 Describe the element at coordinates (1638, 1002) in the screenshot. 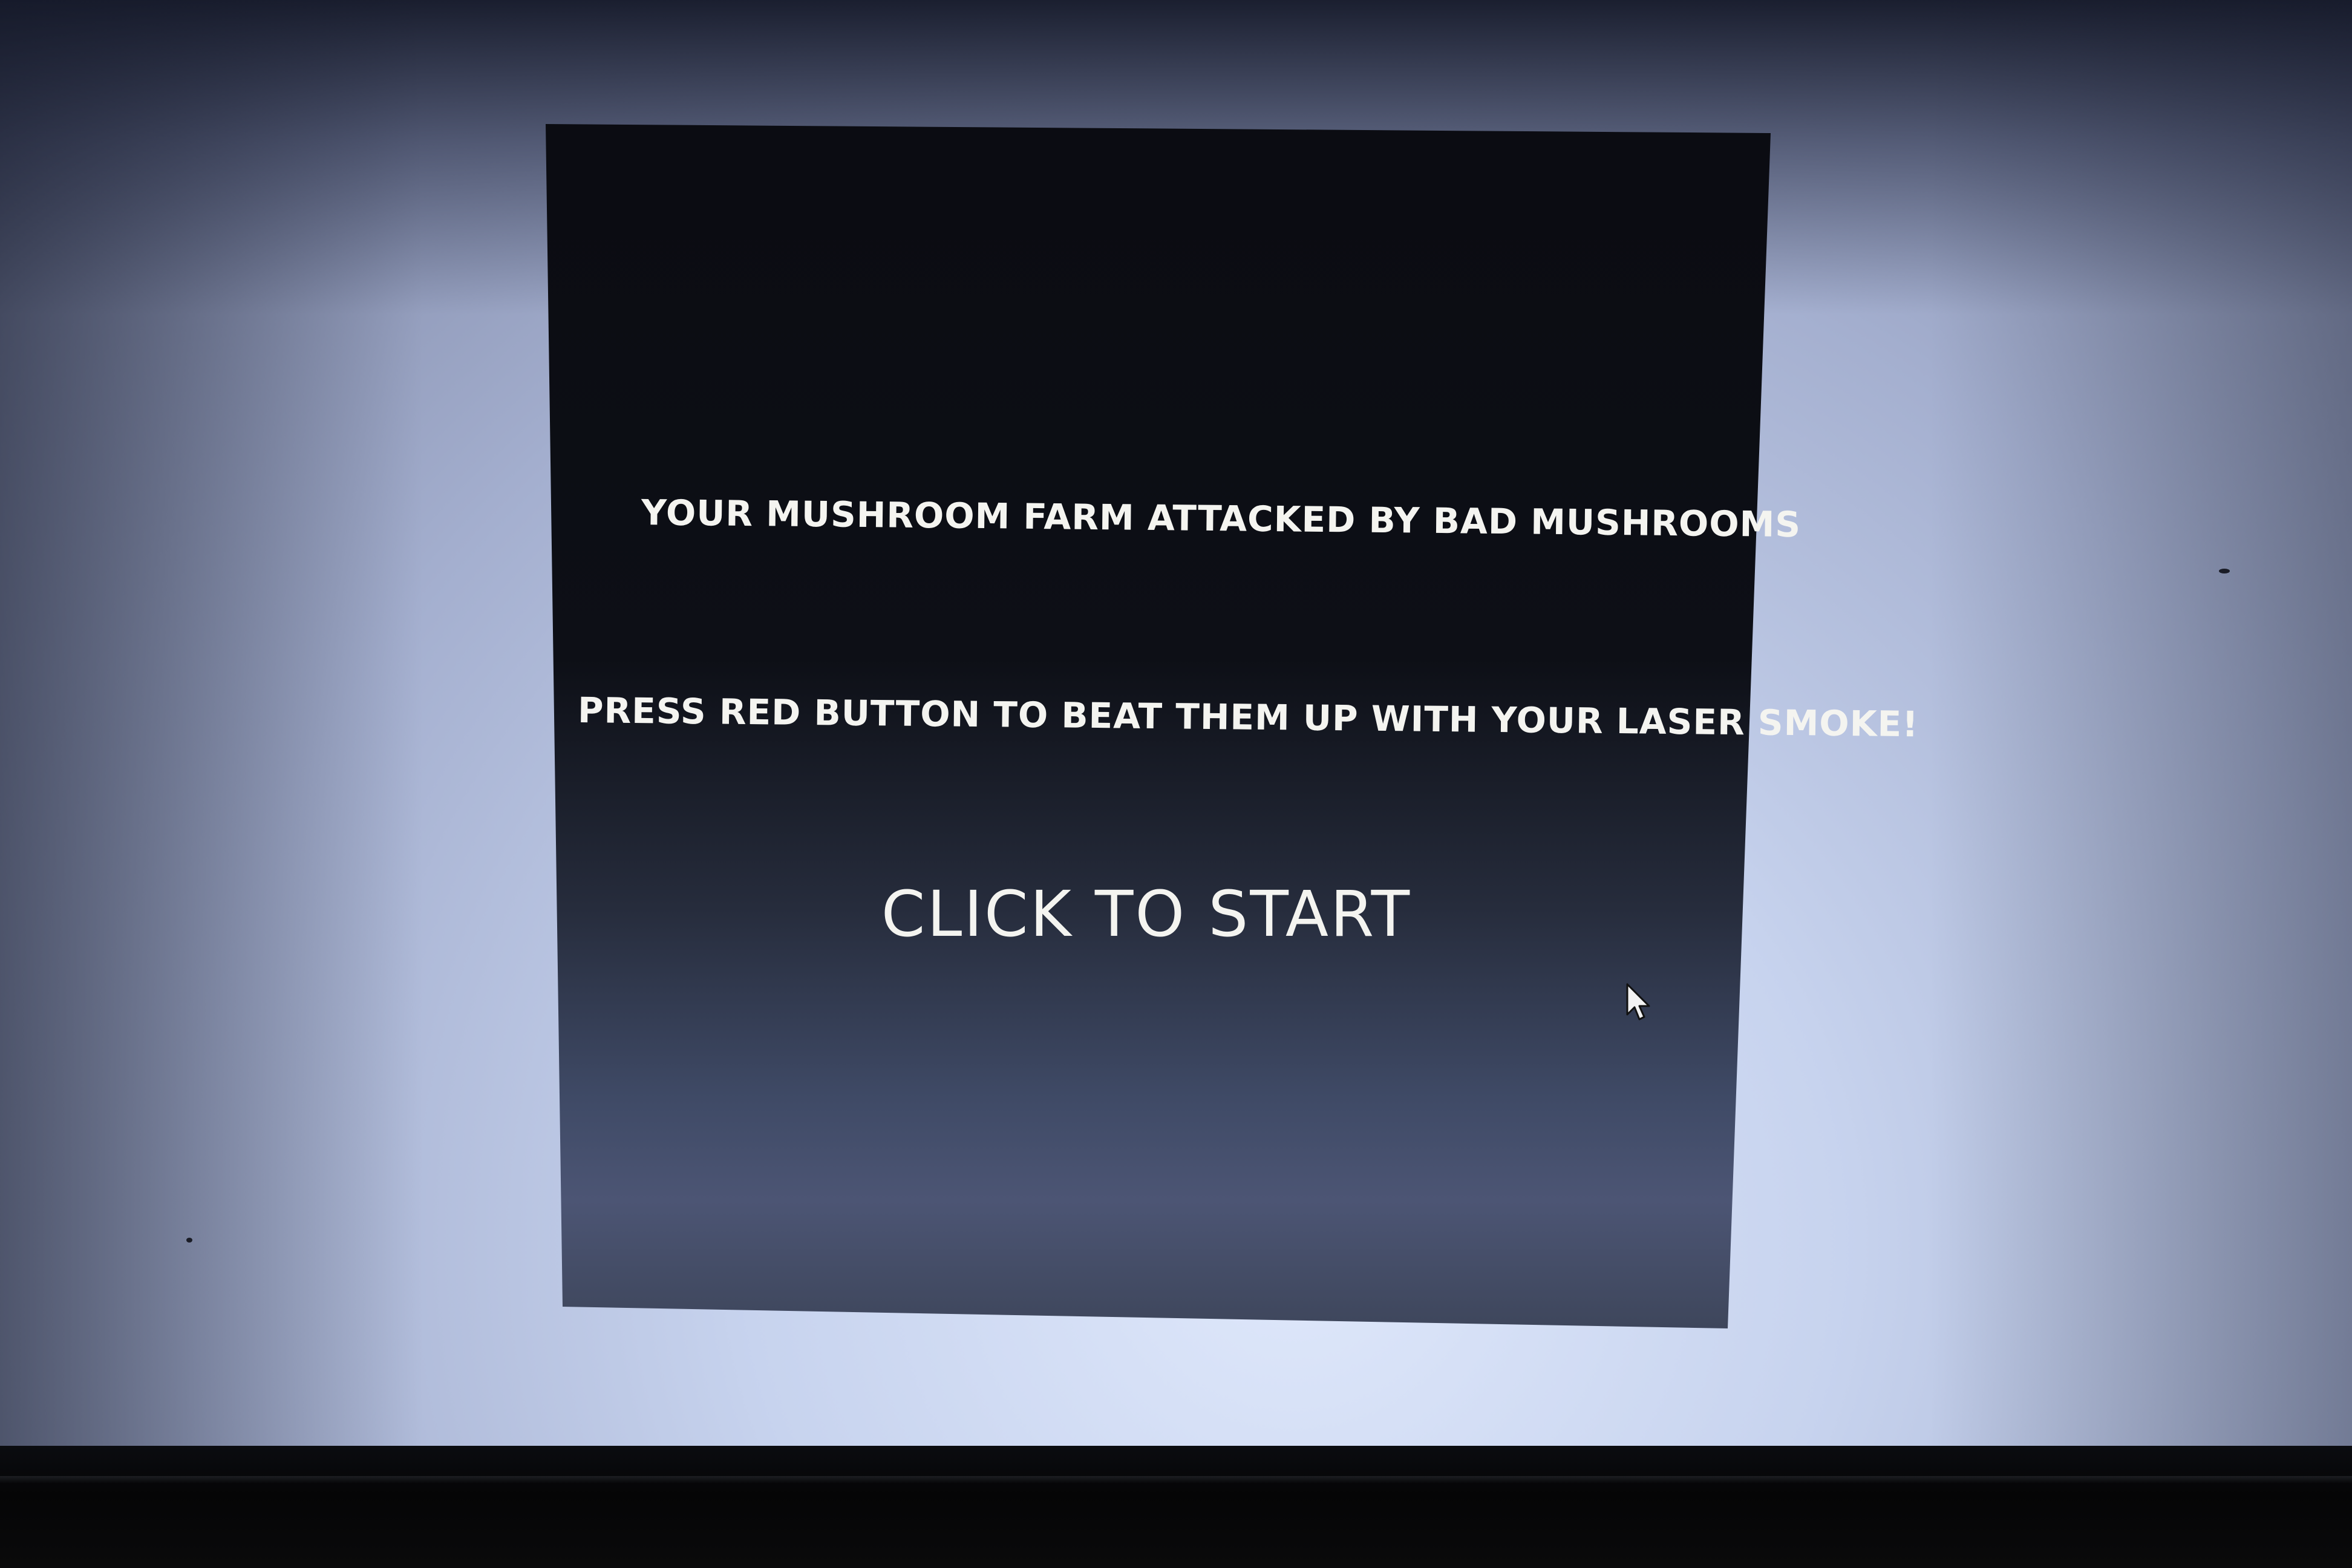

I see `mouse-pointer-icon` at that location.